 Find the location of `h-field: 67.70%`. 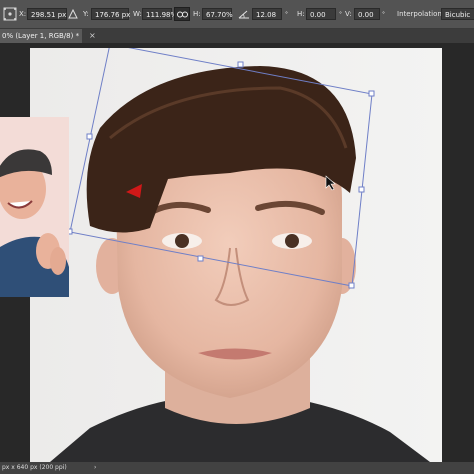

h-field: 67.70% is located at coordinates (217, 14).